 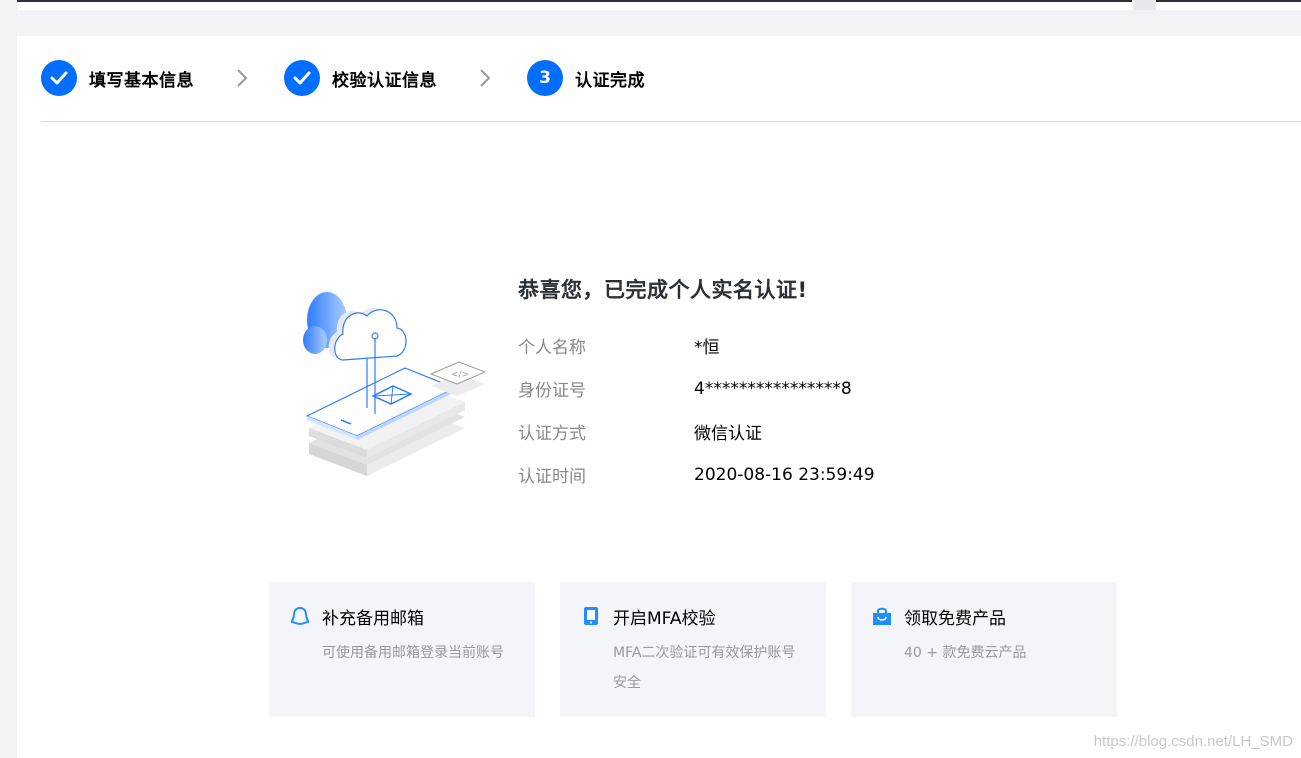 I want to click on scroll-thumb, so click(x=1145, y=5).